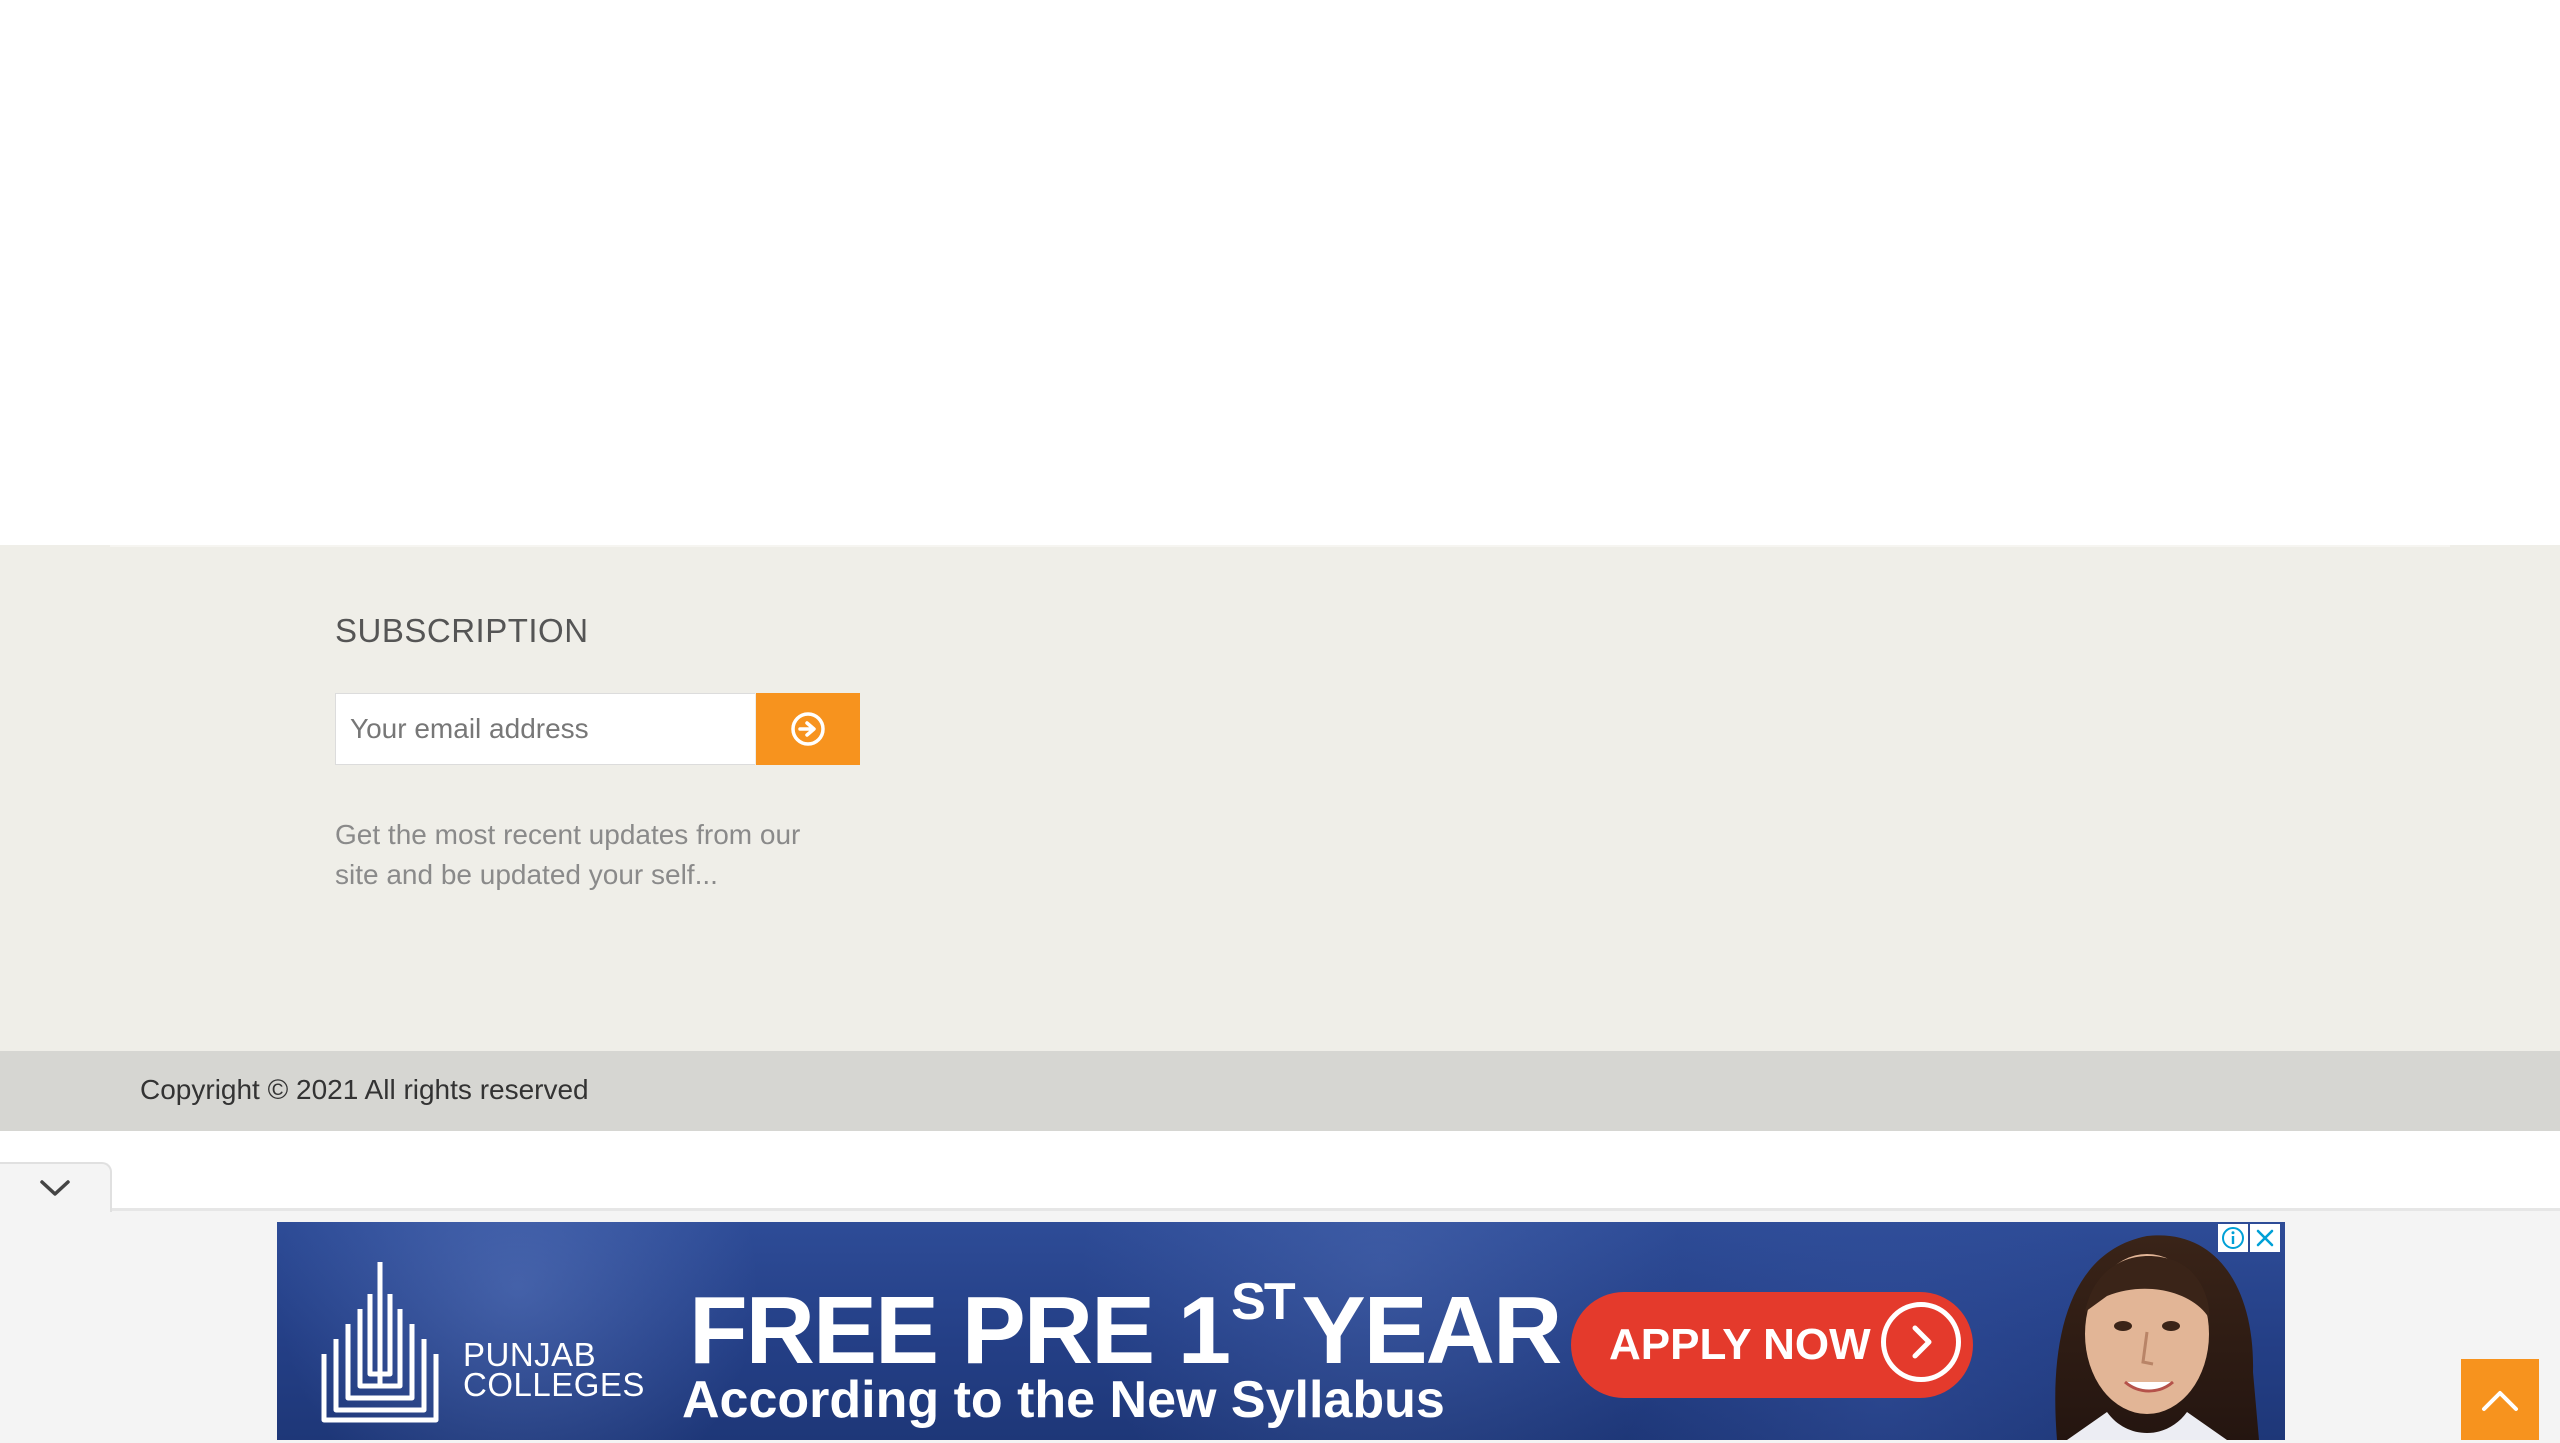 Image resolution: width=2560 pixels, height=1443 pixels. I want to click on copyright-text: Copyright © 2021 All rights reserved, so click(364, 1089).